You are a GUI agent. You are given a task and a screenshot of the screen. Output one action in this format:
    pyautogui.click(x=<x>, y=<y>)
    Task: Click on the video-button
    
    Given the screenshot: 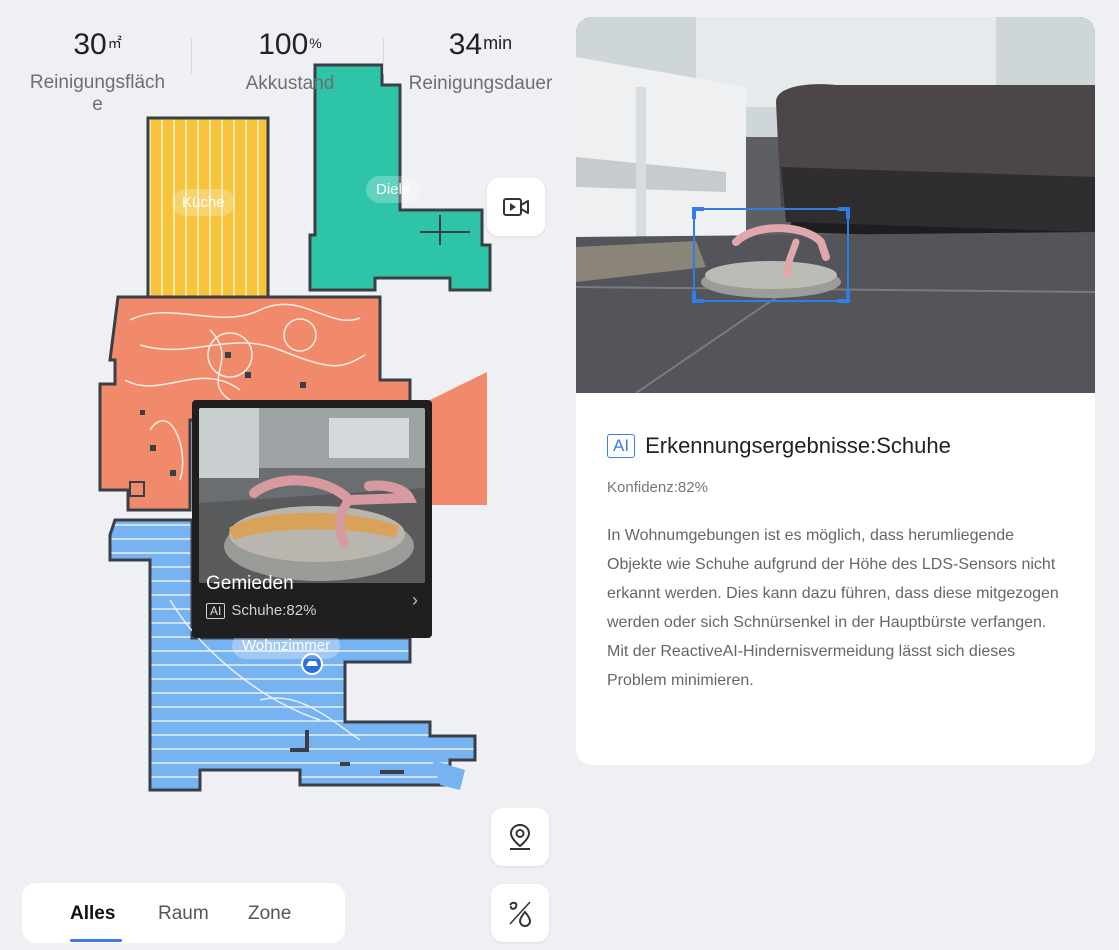 What is the action you would take?
    pyautogui.click(x=516, y=207)
    